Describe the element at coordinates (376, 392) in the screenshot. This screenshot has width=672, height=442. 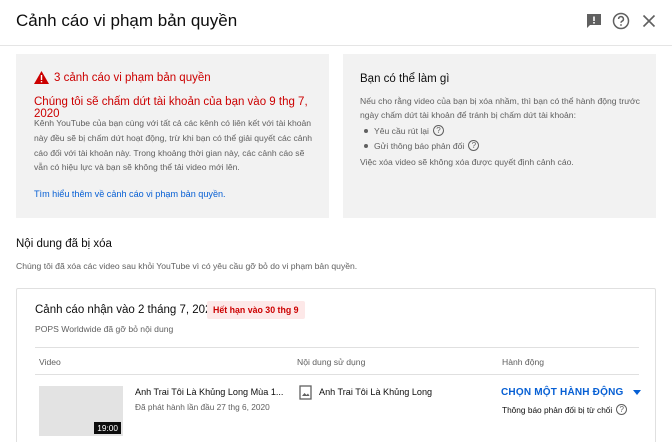
I see `content-used-name: Anh Trai Tôi Là Khủng Long` at that location.